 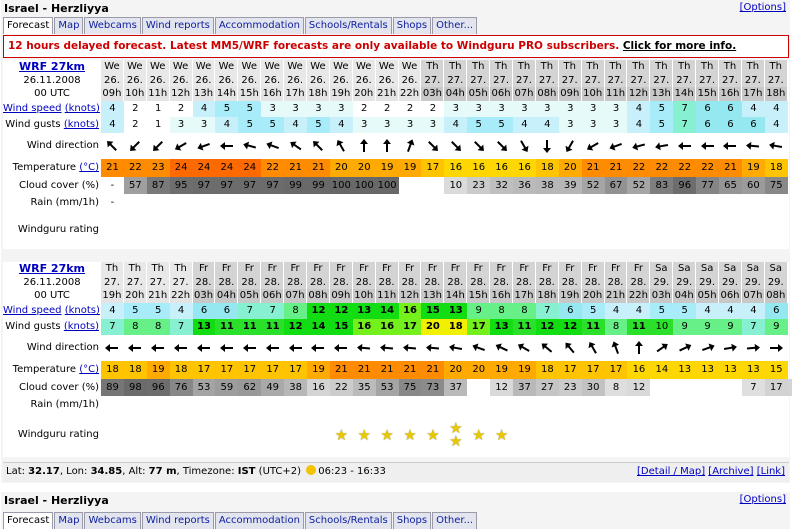 I want to click on cloud-cover-row-cell: 59, so click(x=227, y=387).